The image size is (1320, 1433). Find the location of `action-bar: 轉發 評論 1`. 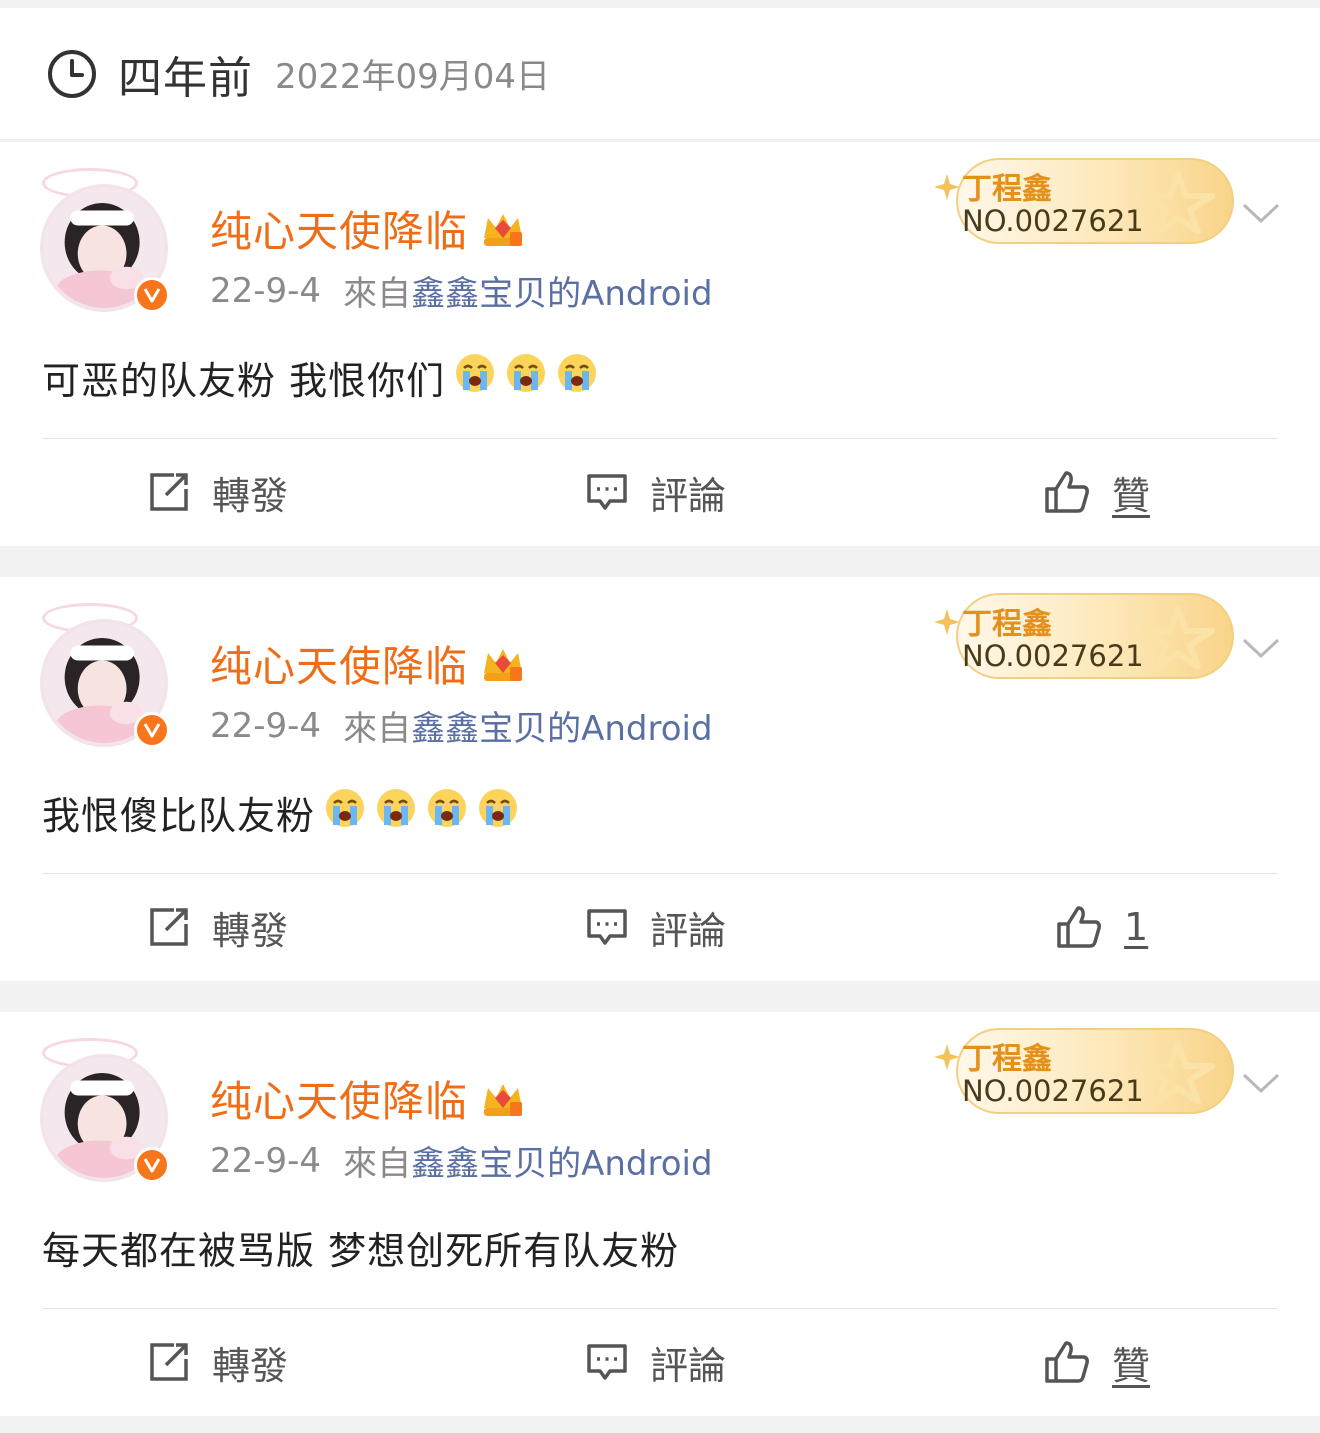

action-bar: 轉發 評論 1 is located at coordinates (660, 927).